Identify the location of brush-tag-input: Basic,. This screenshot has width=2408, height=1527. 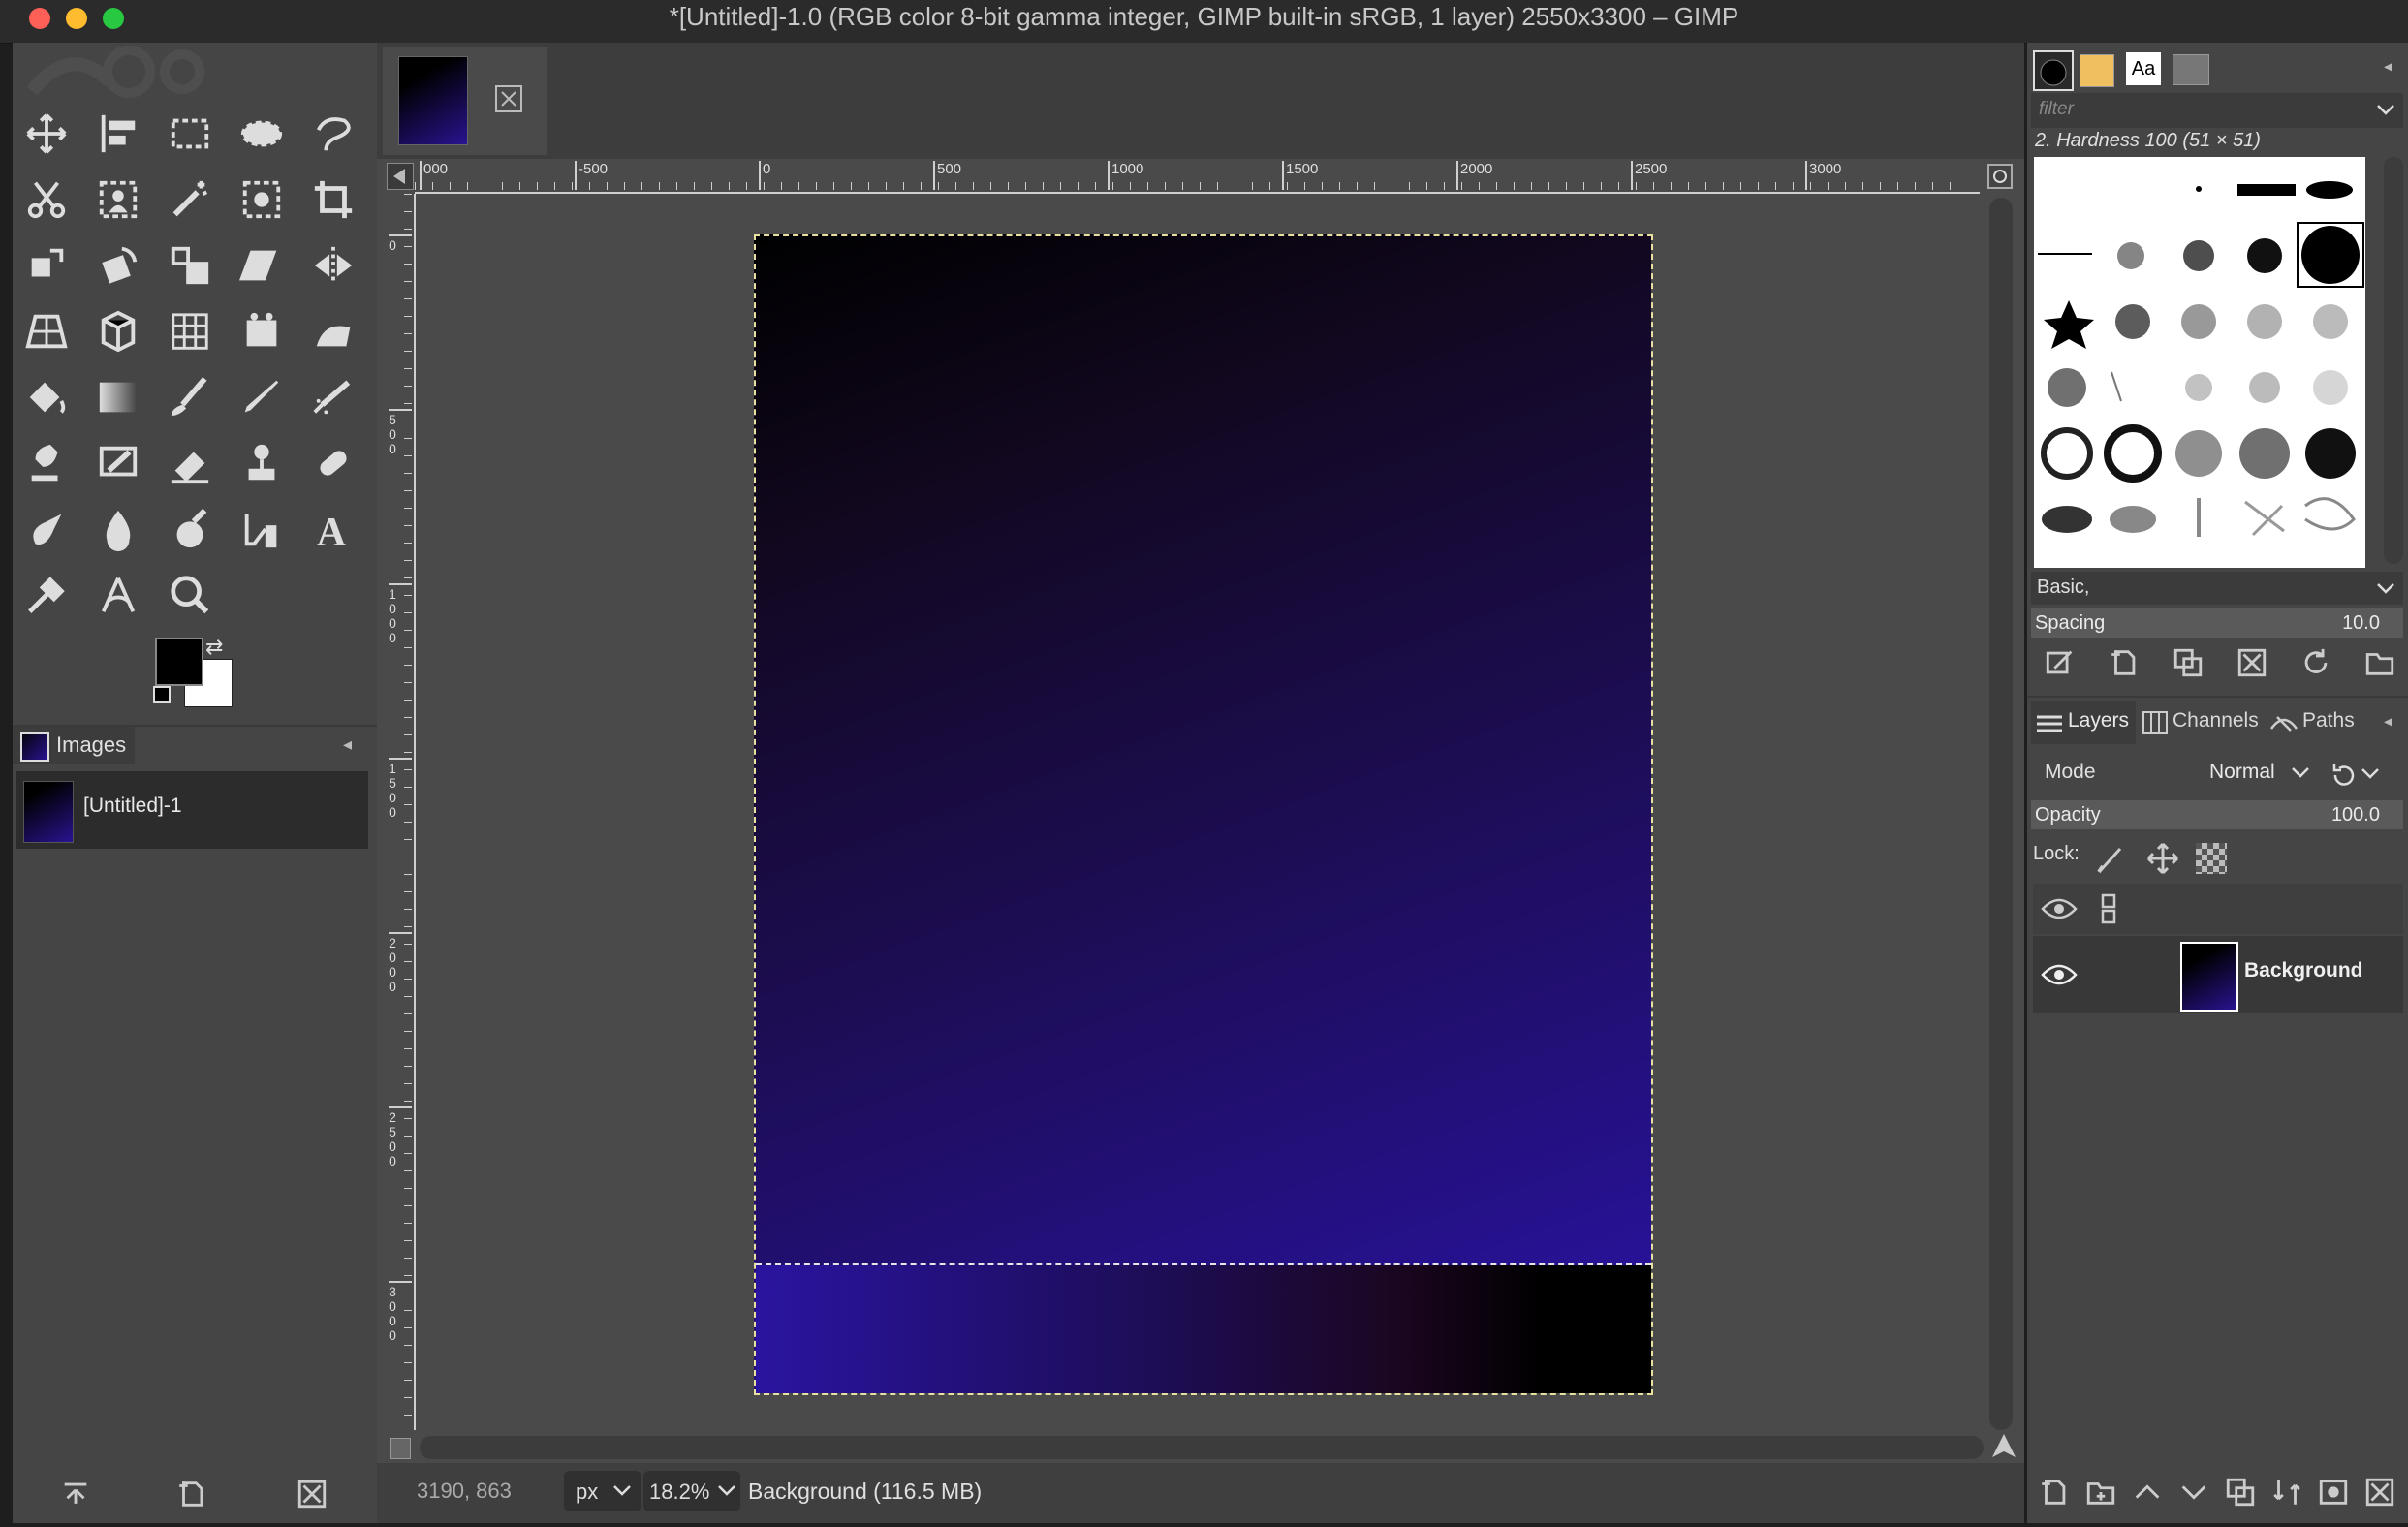
(2217, 589).